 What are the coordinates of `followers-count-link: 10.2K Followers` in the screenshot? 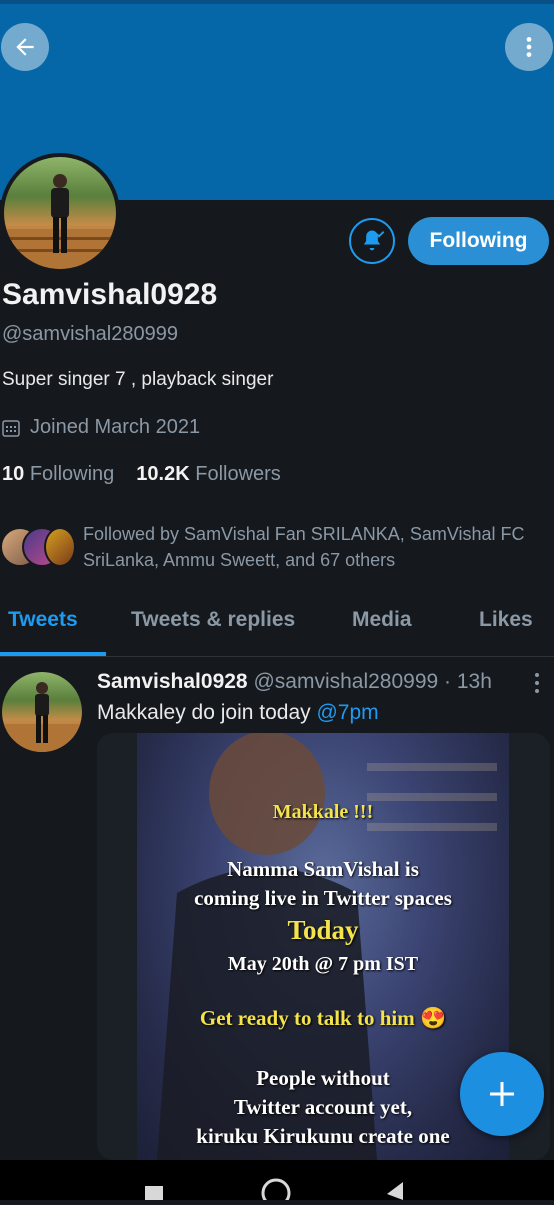 It's located at (208, 474).